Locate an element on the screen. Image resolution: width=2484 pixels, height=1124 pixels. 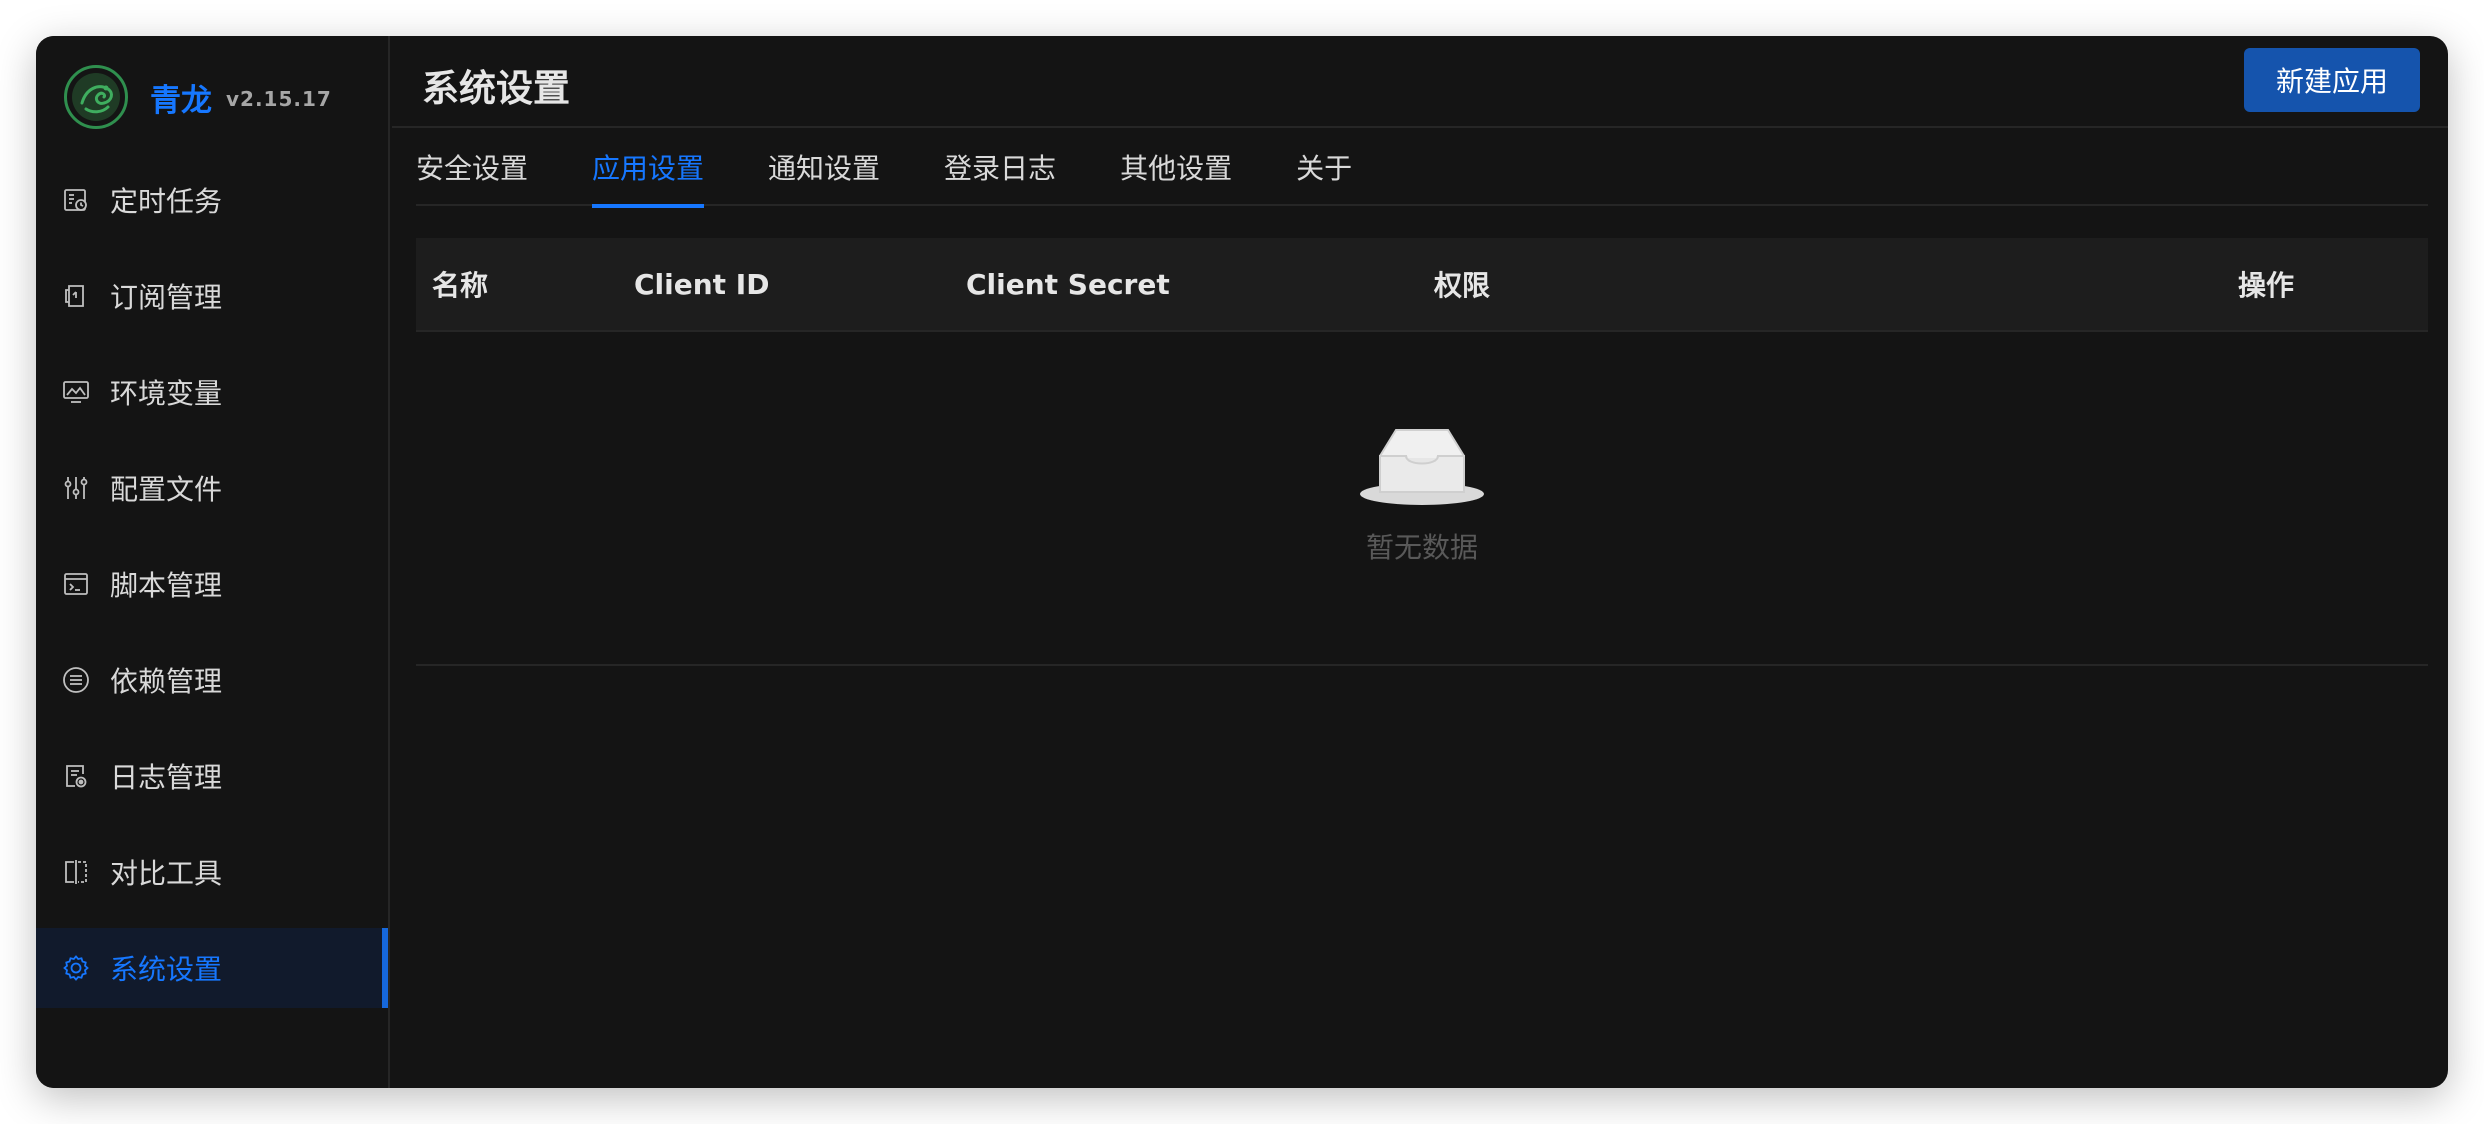
sidebar-item-subscriptions: 订阅管理 is located at coordinates (212, 296).